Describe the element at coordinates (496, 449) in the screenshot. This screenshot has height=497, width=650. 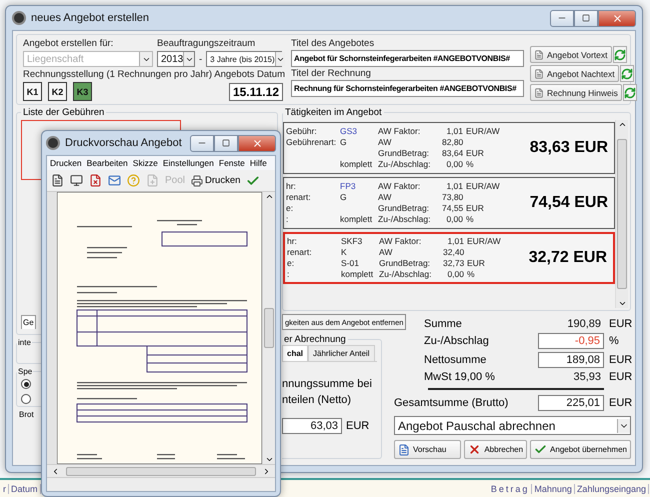
I see `action-button: Abbrechen` at that location.